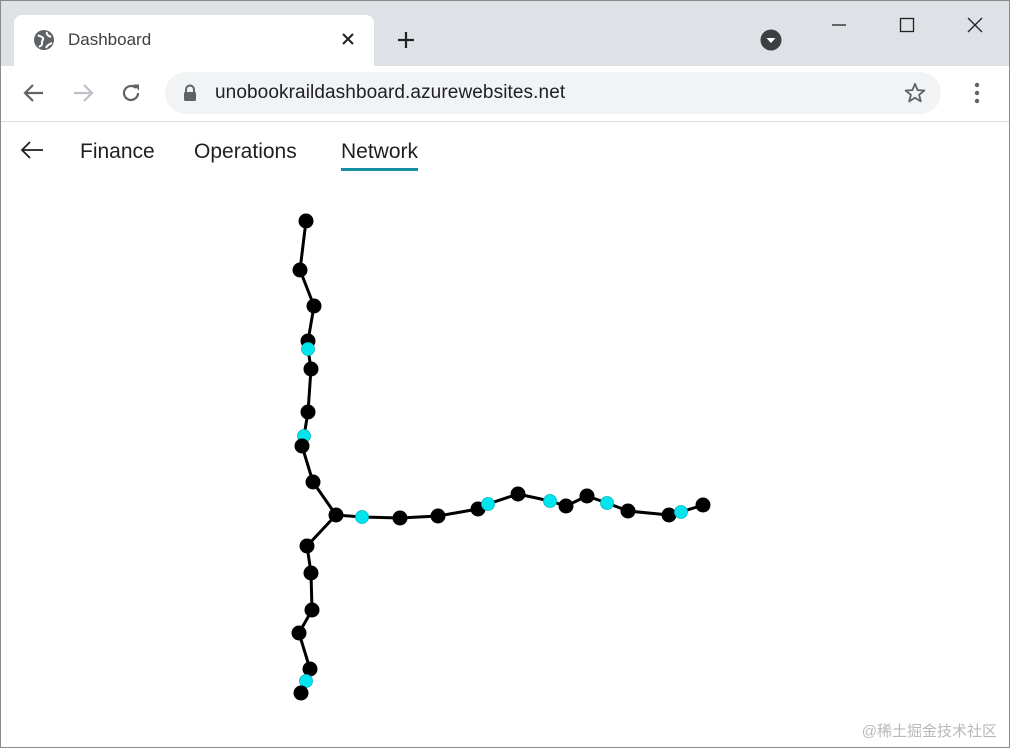 This screenshot has width=1010, height=748. What do you see at coordinates (190, 93) in the screenshot?
I see `lock-icon` at bounding box center [190, 93].